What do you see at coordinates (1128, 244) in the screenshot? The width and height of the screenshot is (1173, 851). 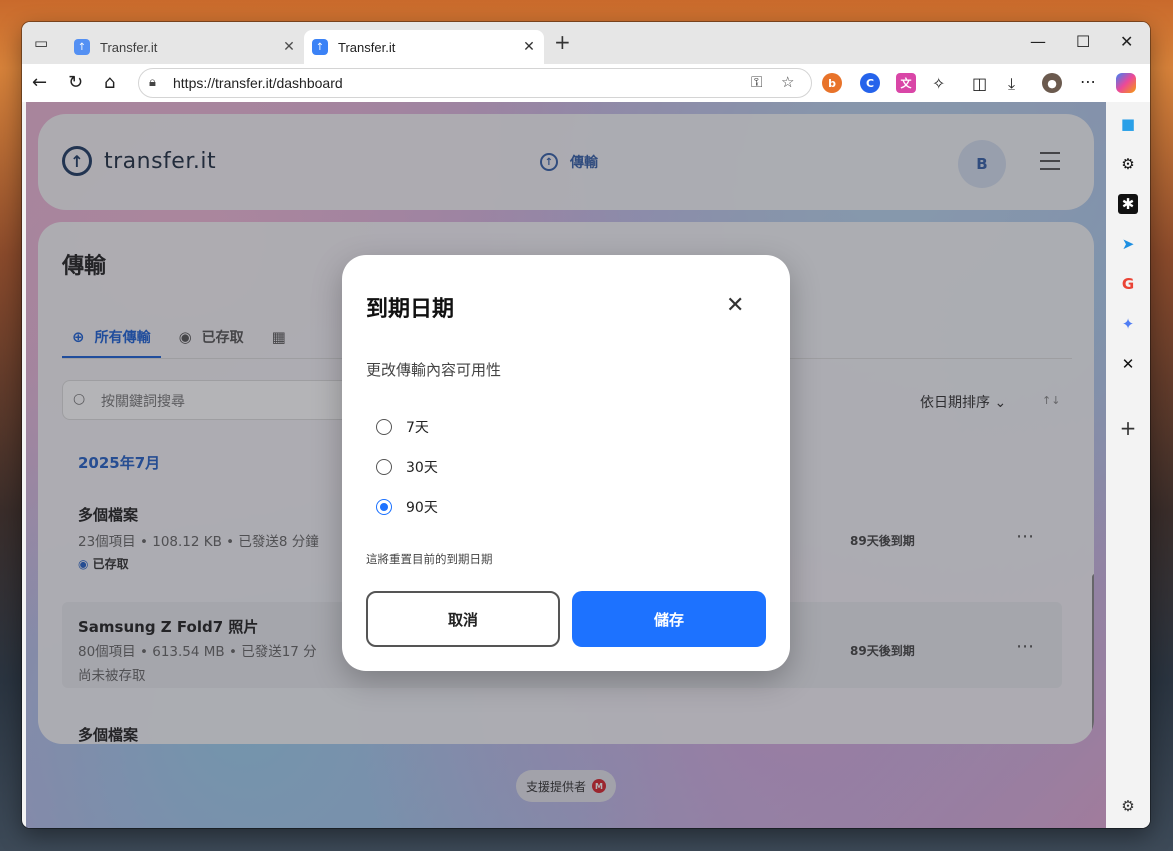 I see `telegram-icon: ➤` at bounding box center [1128, 244].